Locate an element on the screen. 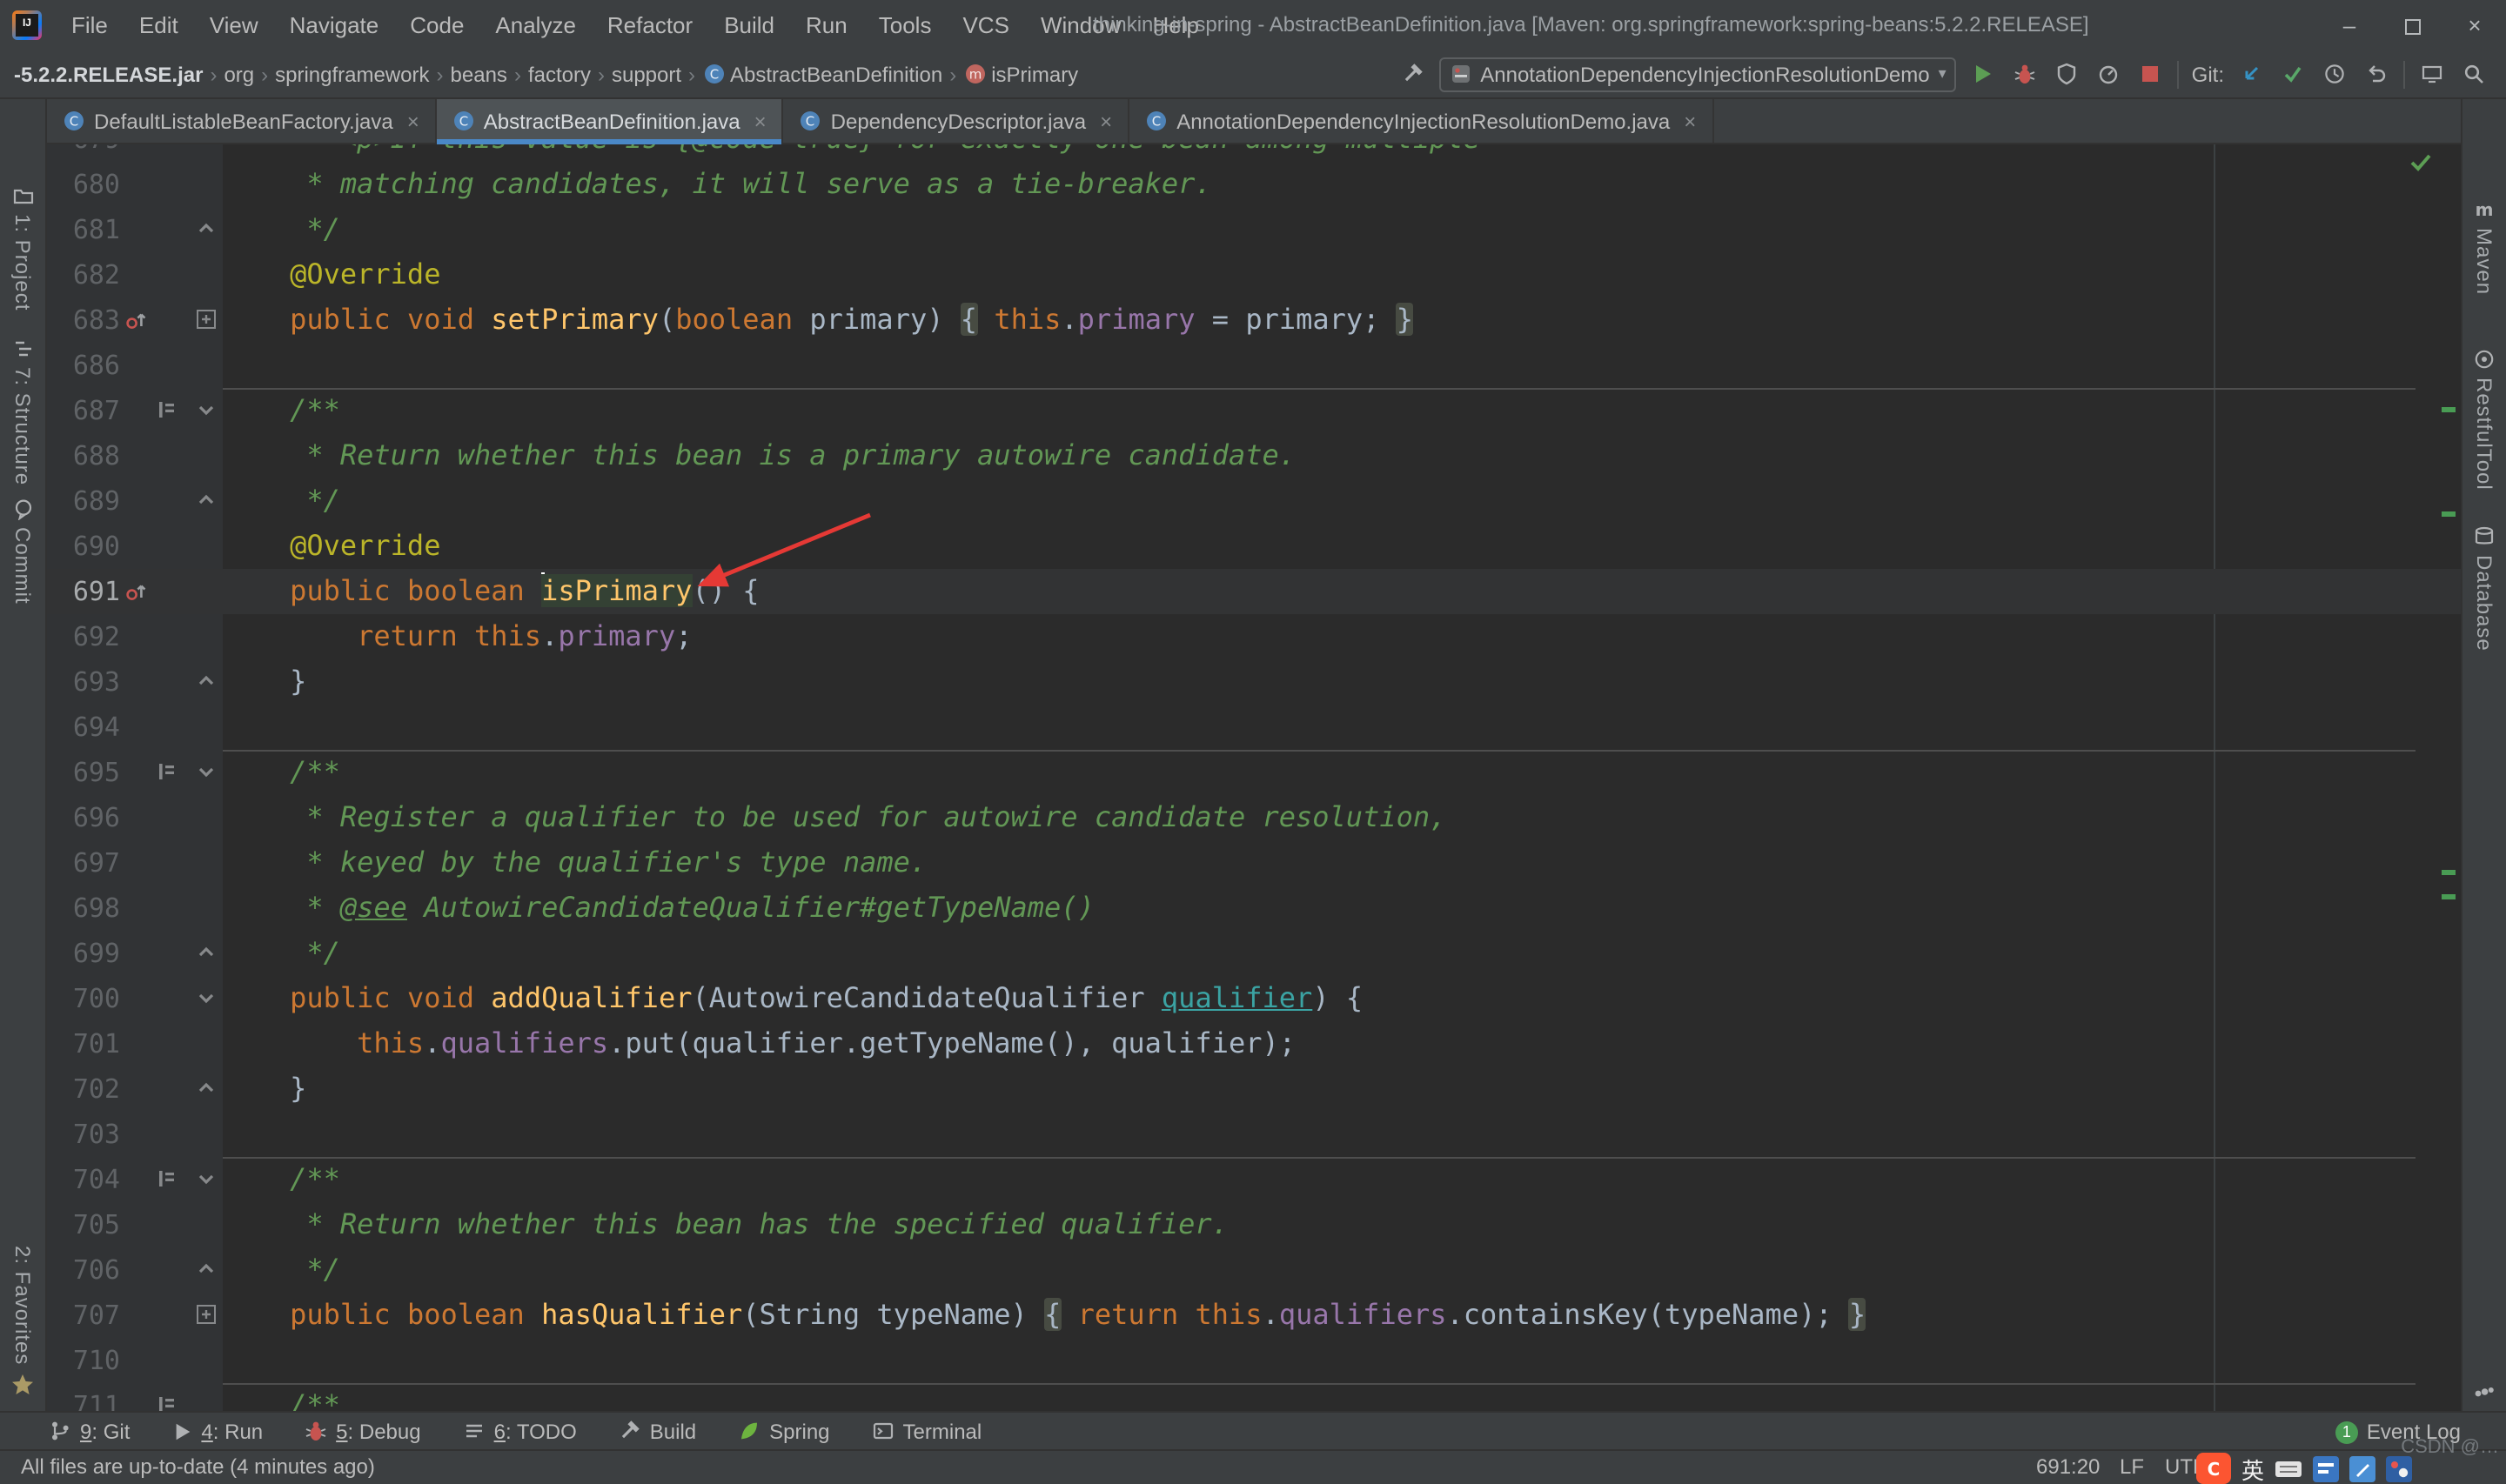  code-line: 702 } is located at coordinates (1254, 1088).